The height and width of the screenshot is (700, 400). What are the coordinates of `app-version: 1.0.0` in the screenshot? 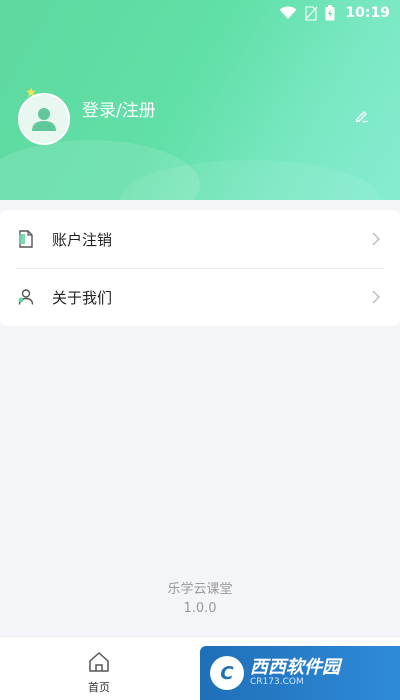 It's located at (200, 608).